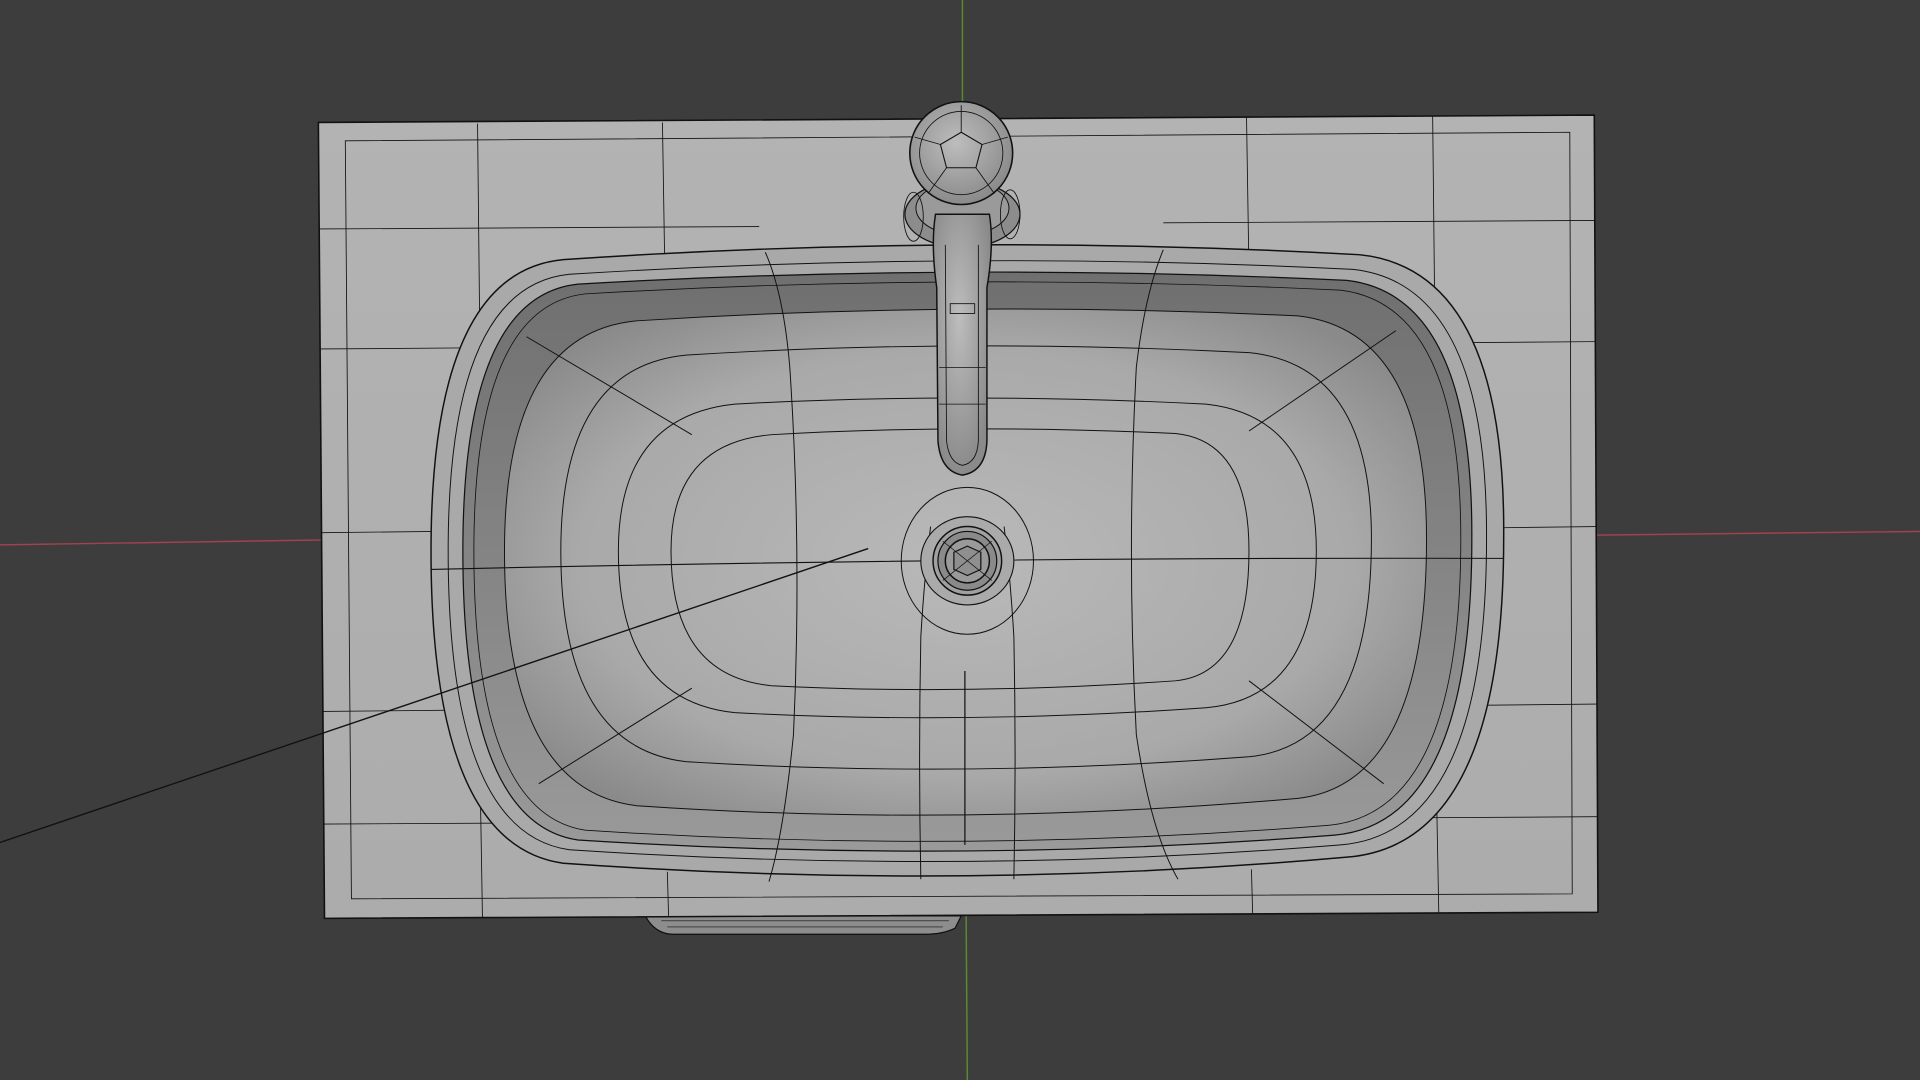  I want to click on x-axis-line, so click(160, 542).